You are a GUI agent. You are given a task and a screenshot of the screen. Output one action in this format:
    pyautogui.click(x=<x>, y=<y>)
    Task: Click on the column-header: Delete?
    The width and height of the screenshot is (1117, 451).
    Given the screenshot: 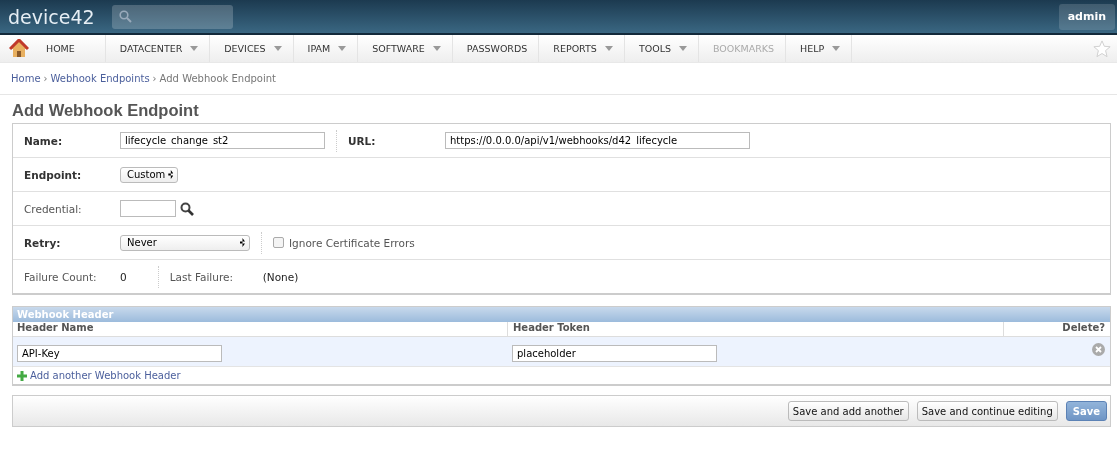 What is the action you would take?
    pyautogui.click(x=1056, y=329)
    